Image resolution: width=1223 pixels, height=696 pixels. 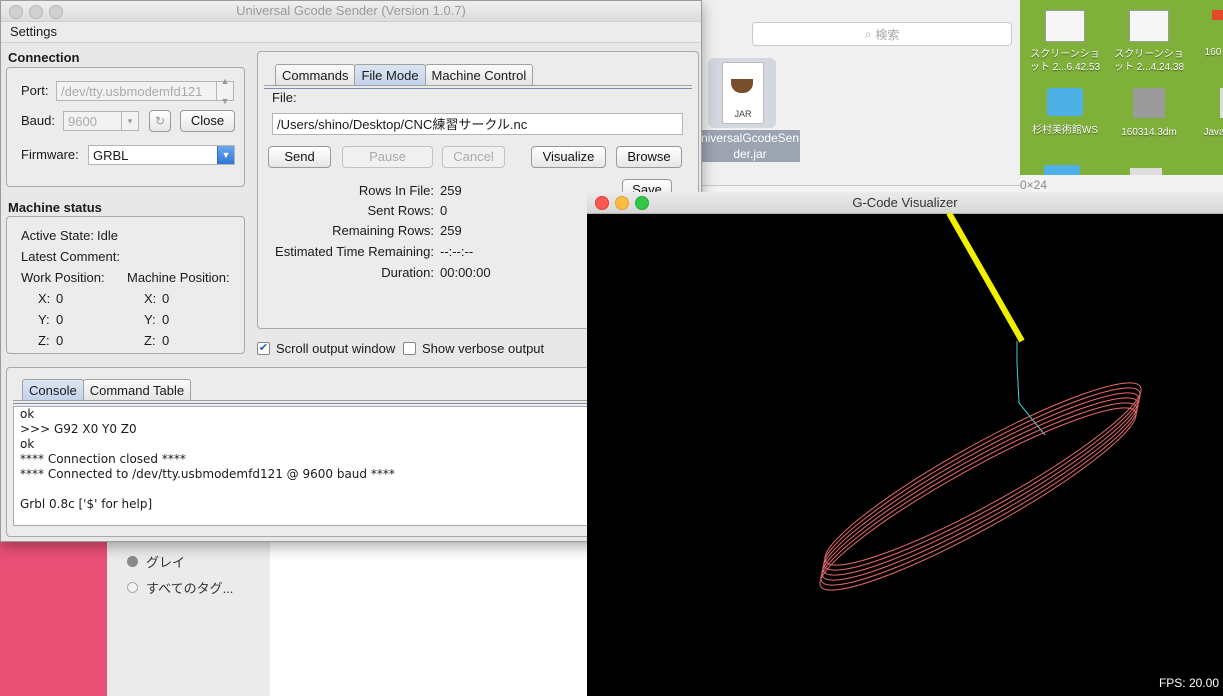 I want to click on desktop-file-3dm: 160314.3dm, so click(x=1149, y=113).